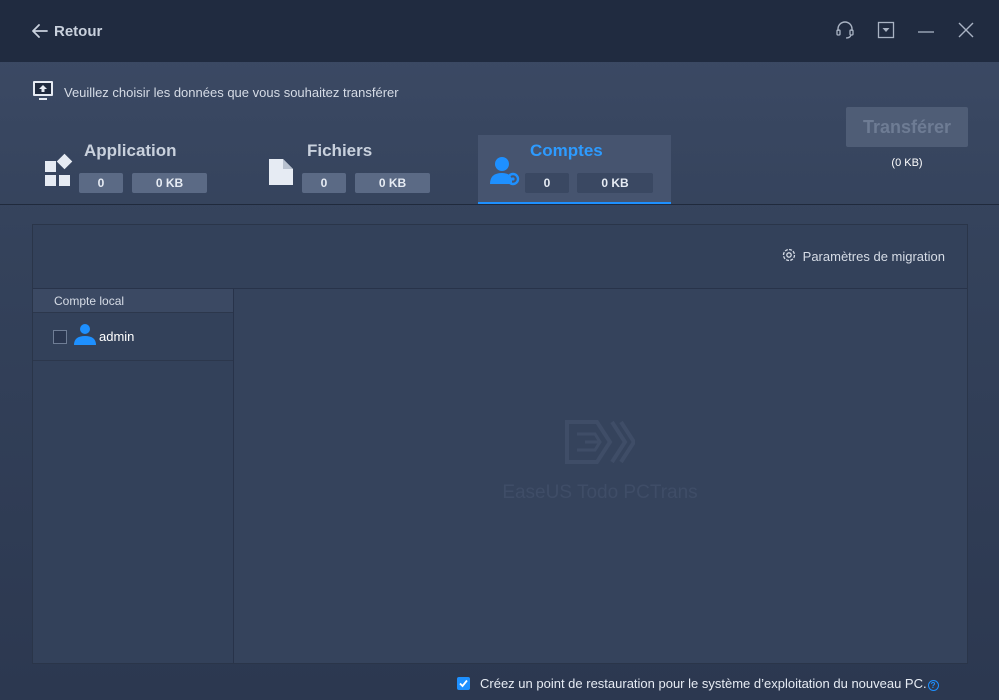  What do you see at coordinates (169, 183) in the screenshot?
I see `tab-application-size: 0 KB` at bounding box center [169, 183].